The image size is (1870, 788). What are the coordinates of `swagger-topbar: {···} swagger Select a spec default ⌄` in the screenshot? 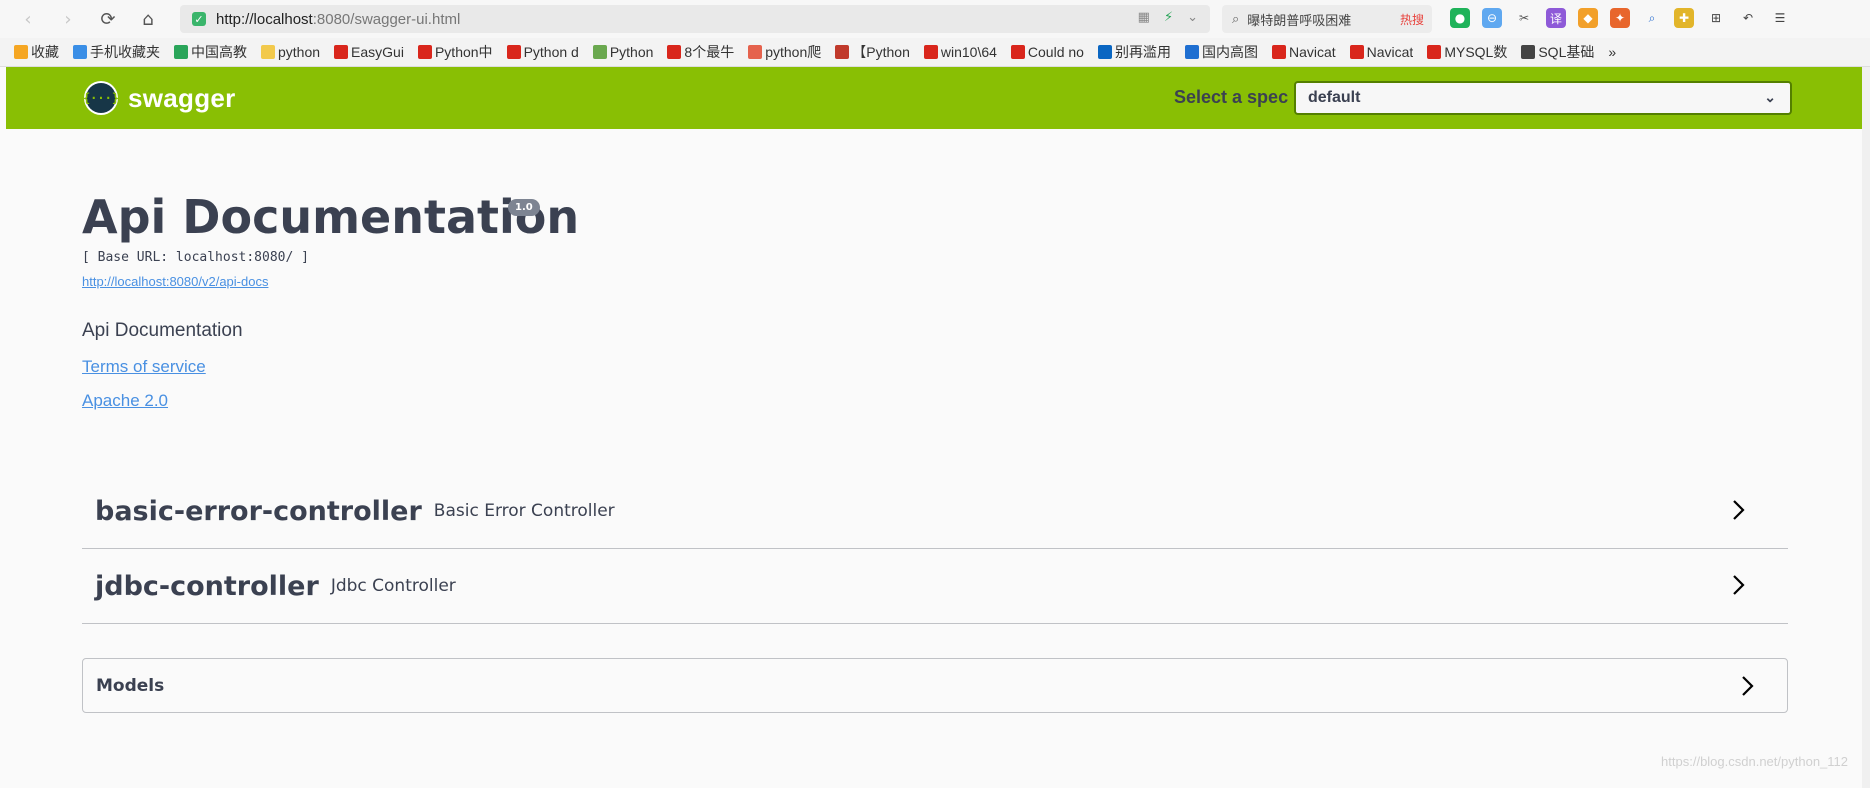 It's located at (934, 98).